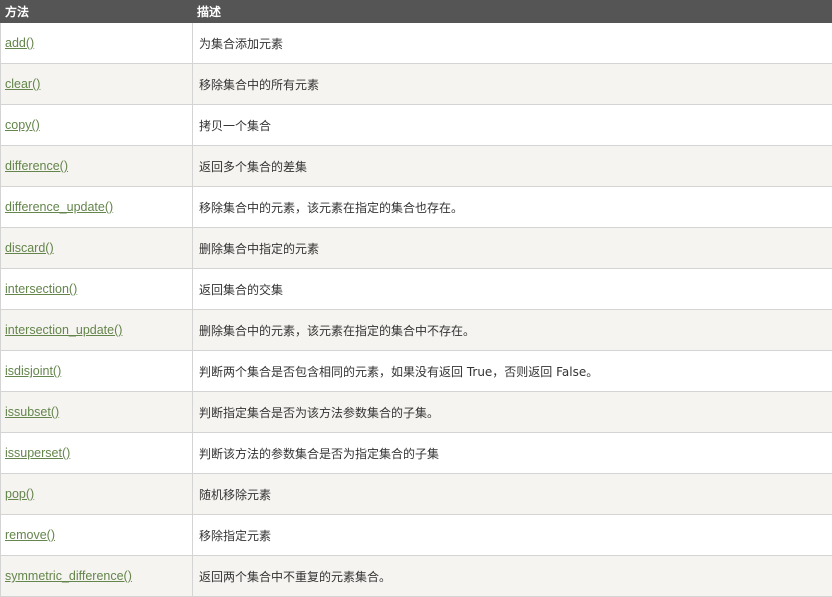 The width and height of the screenshot is (832, 597). What do you see at coordinates (19, 43) in the screenshot?
I see `method-link-add: add()` at bounding box center [19, 43].